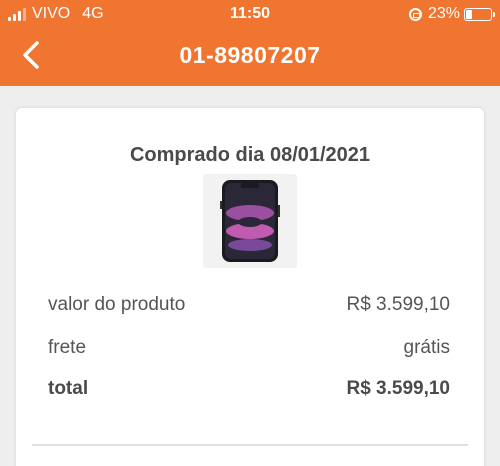 This screenshot has height=466, width=500. Describe the element at coordinates (250, 155) in the screenshot. I see `purchase-date: Comprado dia 08/01/2021` at that location.